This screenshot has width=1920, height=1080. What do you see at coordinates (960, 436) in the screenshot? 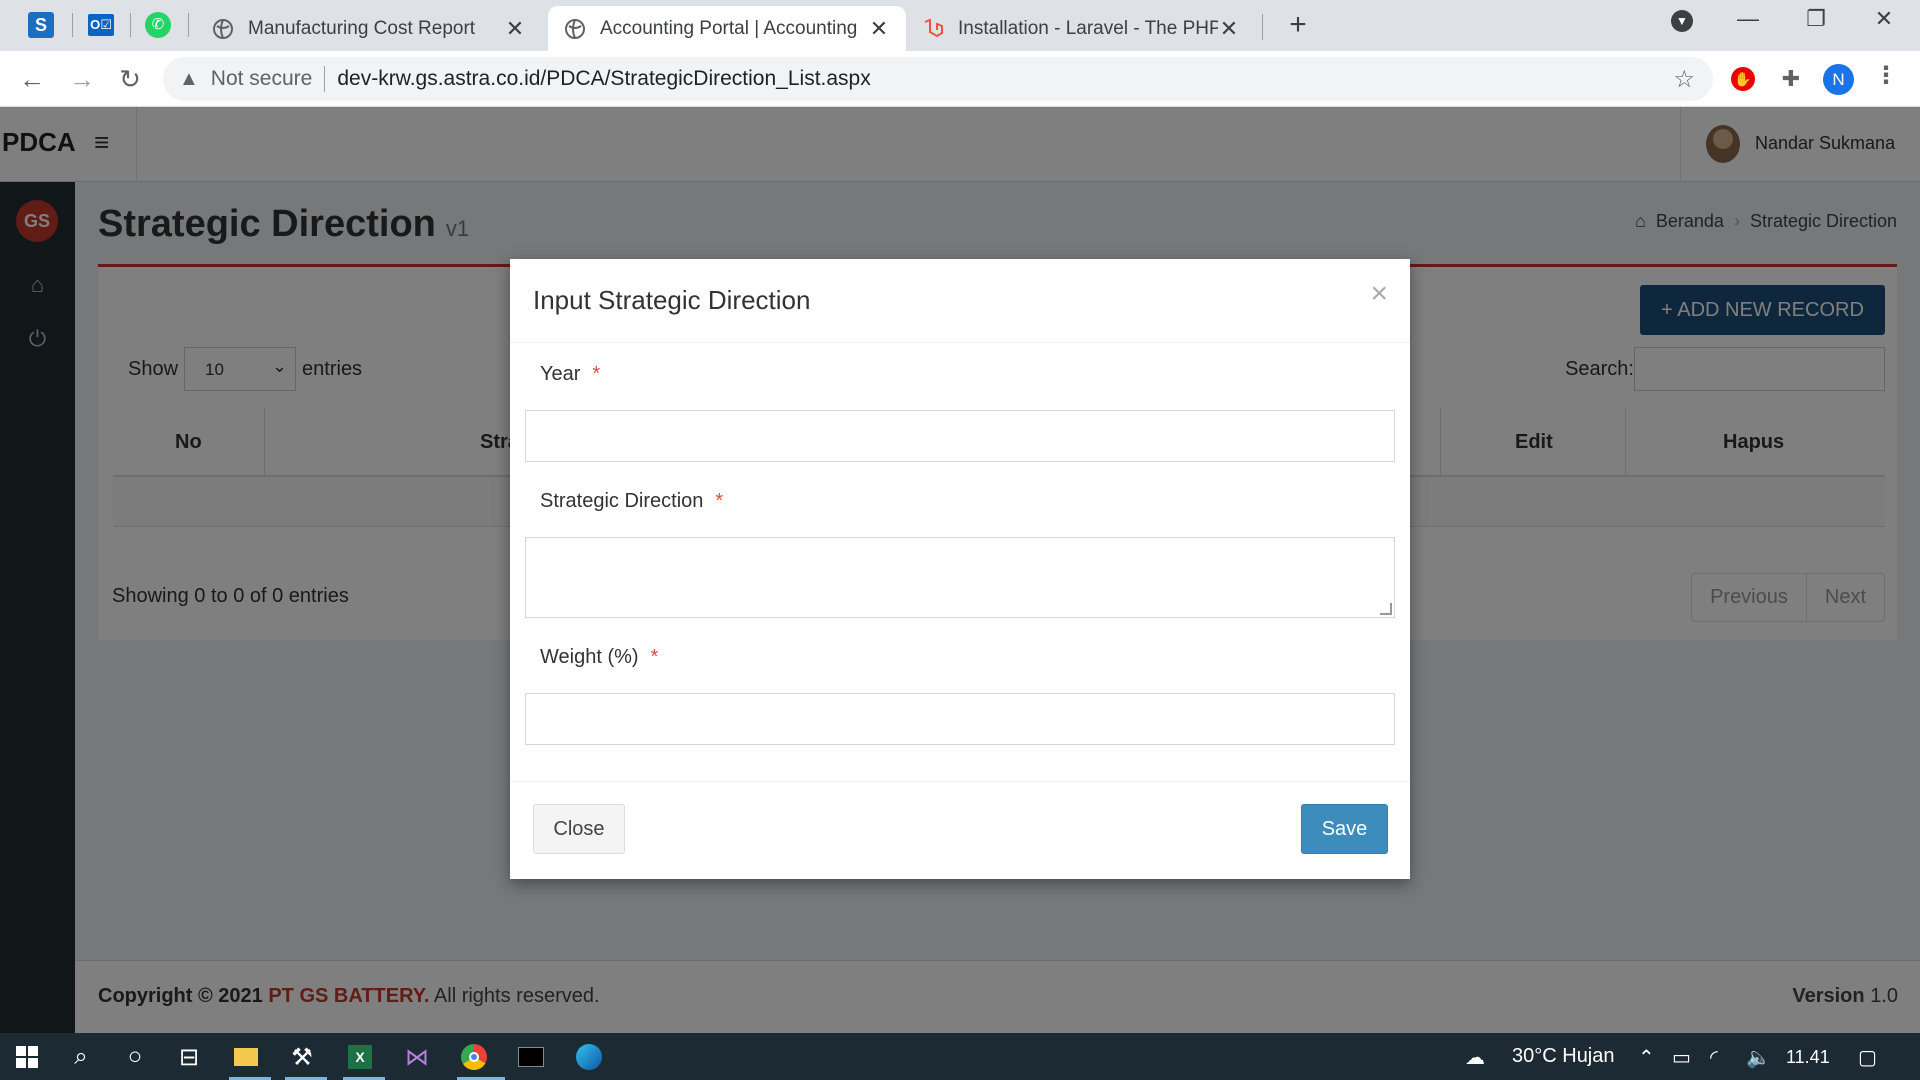
I see `year-input` at bounding box center [960, 436].